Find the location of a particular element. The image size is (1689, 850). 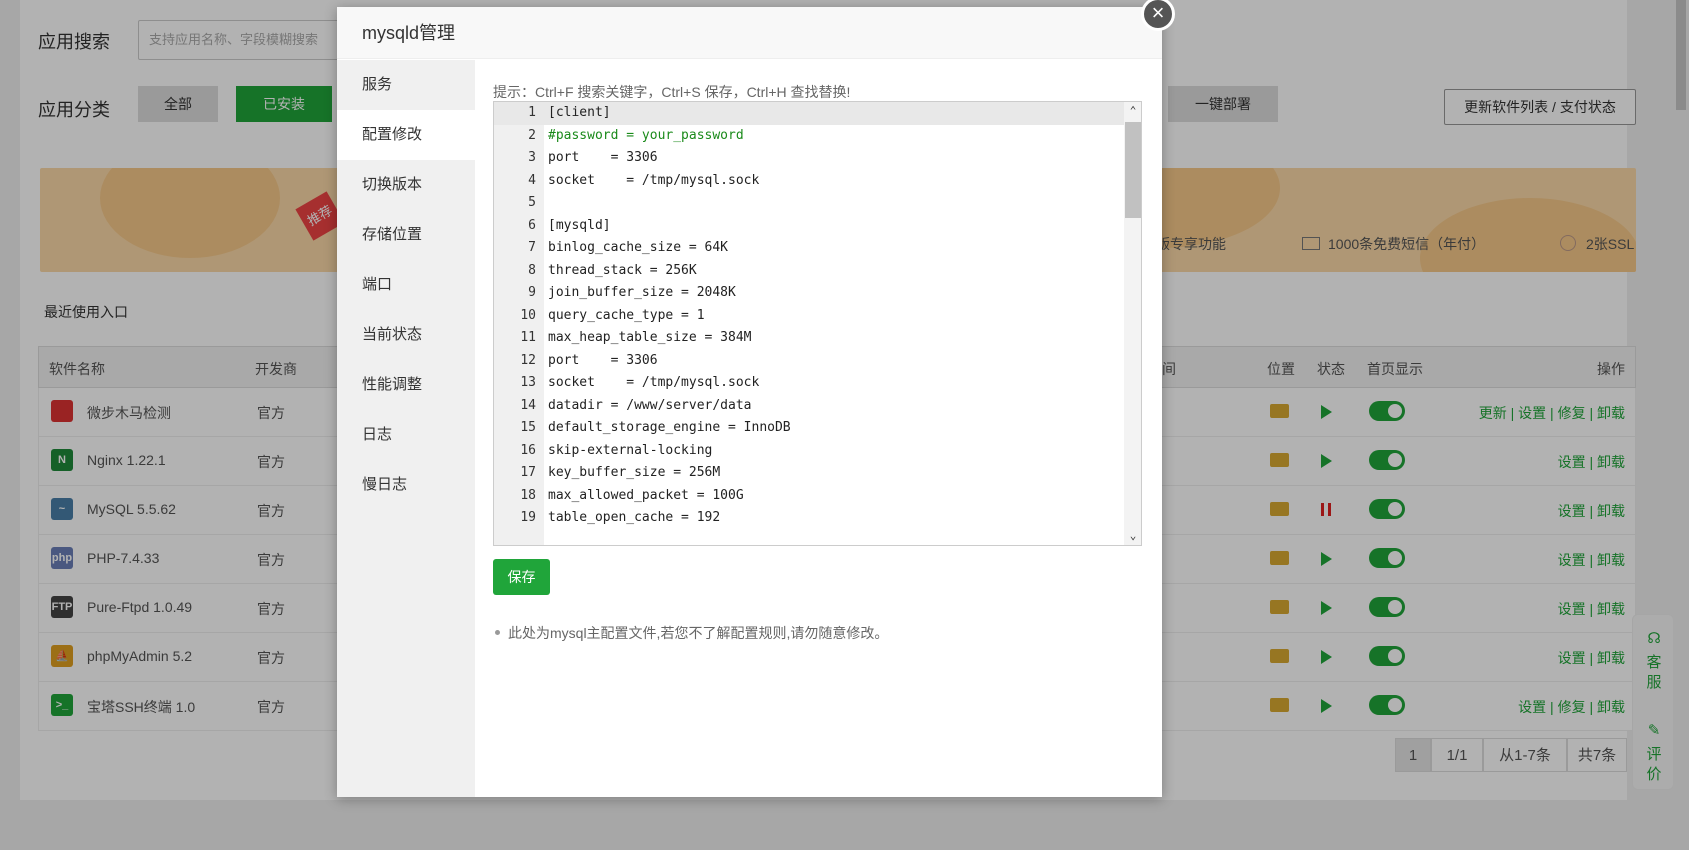

editor-line: 6 [mysqld] is located at coordinates (809, 226).